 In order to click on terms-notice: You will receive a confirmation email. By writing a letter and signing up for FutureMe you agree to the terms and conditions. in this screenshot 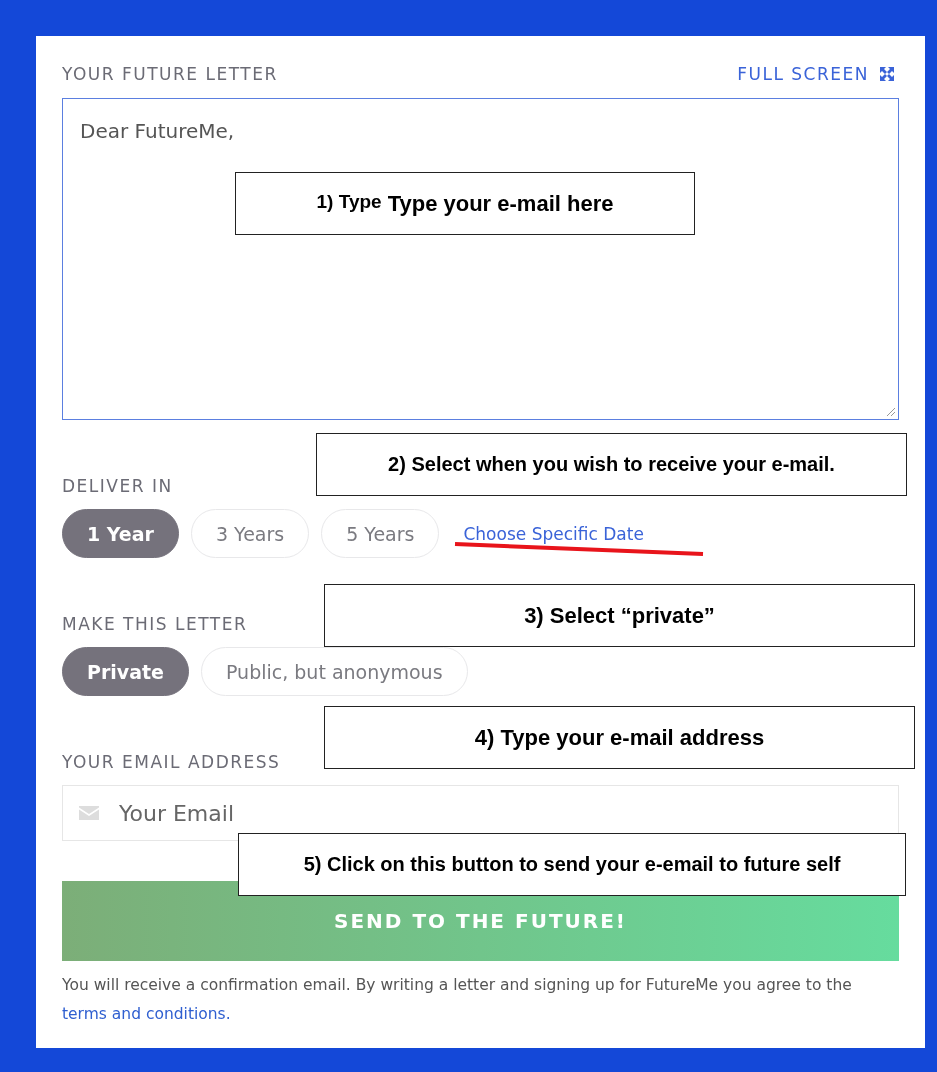, I will do `click(457, 1000)`.